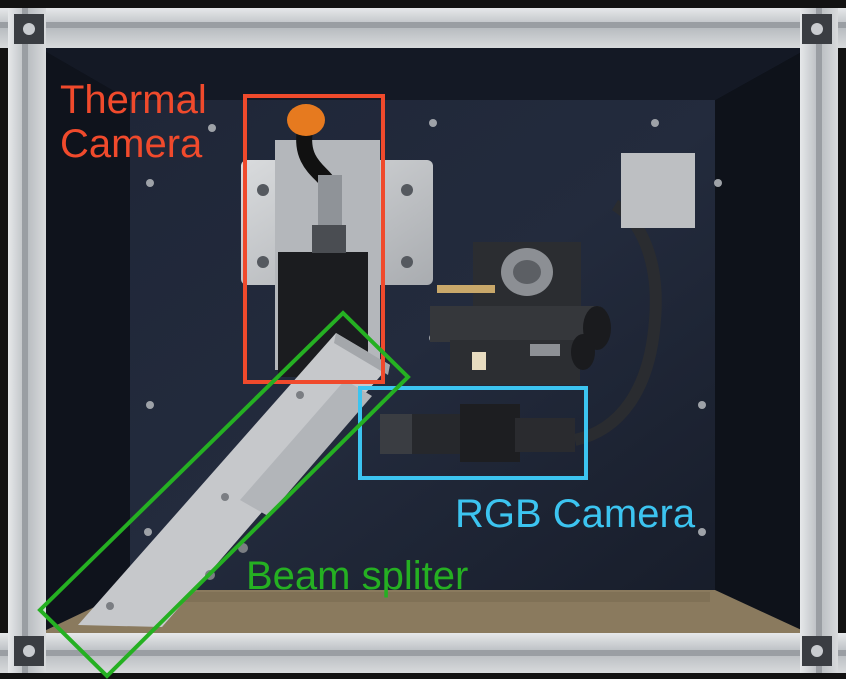 This screenshot has width=846, height=679. What do you see at coordinates (490, 433) in the screenshot?
I see `rgb-camera-body` at bounding box center [490, 433].